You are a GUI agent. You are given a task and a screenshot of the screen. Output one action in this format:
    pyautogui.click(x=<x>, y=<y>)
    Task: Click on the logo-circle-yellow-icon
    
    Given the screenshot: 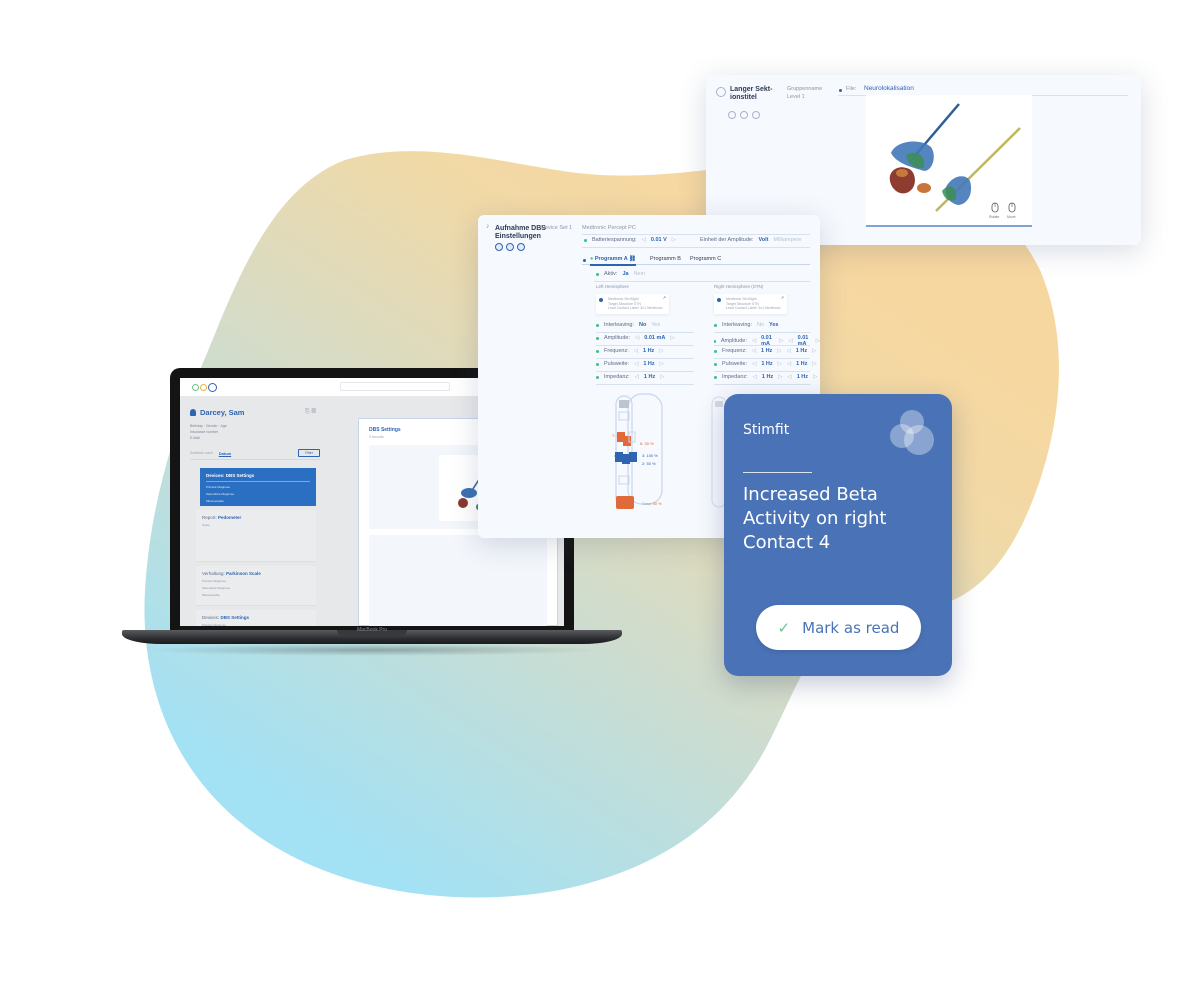 What is the action you would take?
    pyautogui.click(x=203, y=387)
    